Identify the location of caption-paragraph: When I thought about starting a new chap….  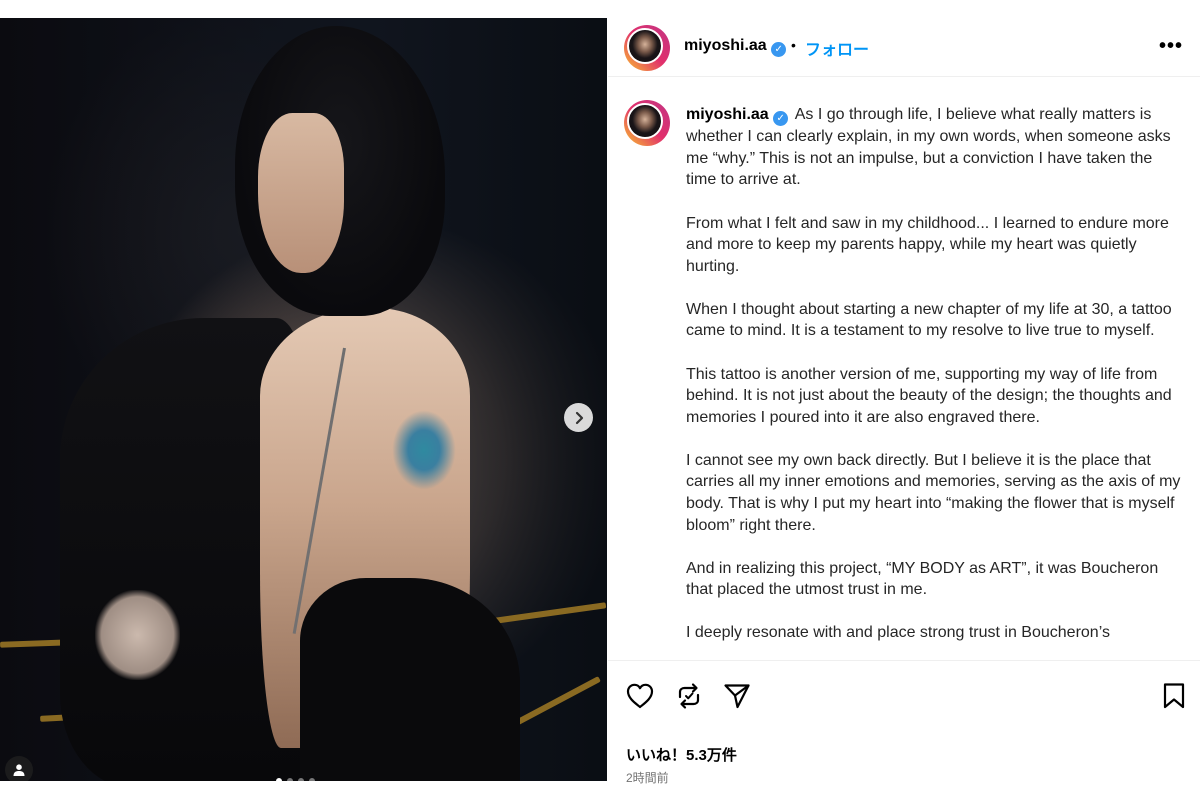
(929, 320).